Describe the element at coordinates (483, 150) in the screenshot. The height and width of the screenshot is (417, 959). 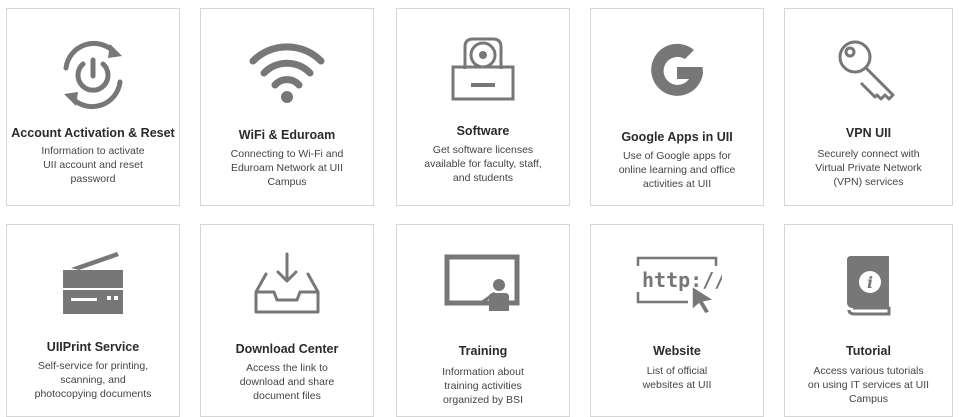
I see `desc-line: Get software licenses` at that location.